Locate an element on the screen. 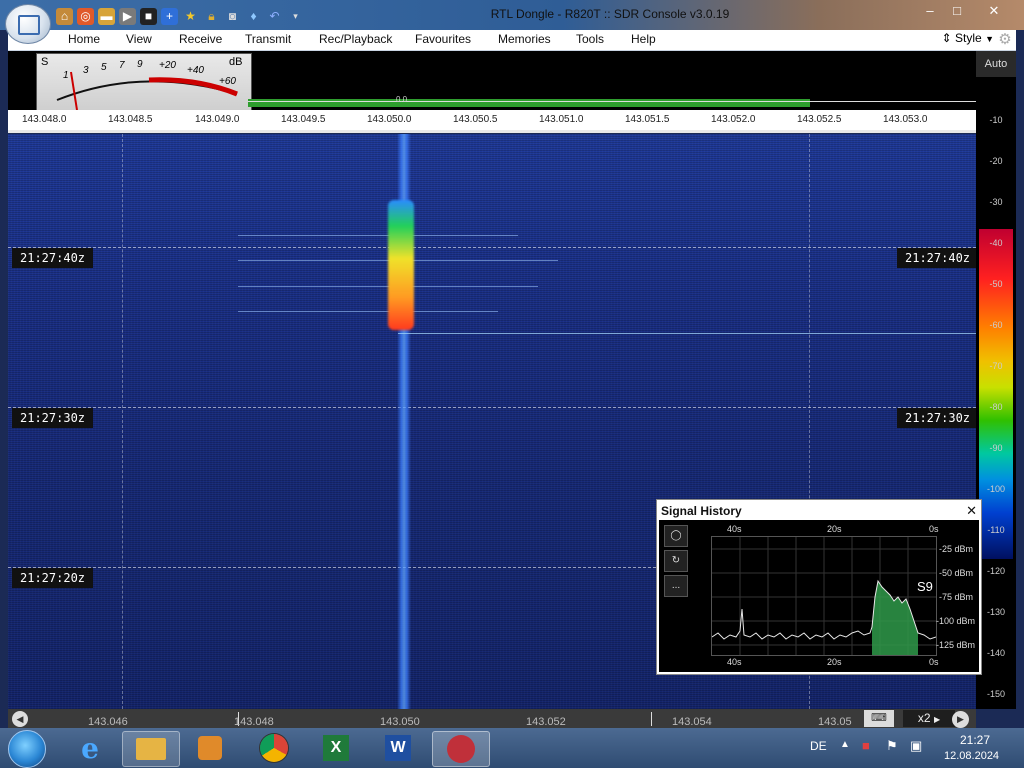 Image resolution: width=1024 pixels, height=768 pixels. excel-icon: X is located at coordinates (336, 748).